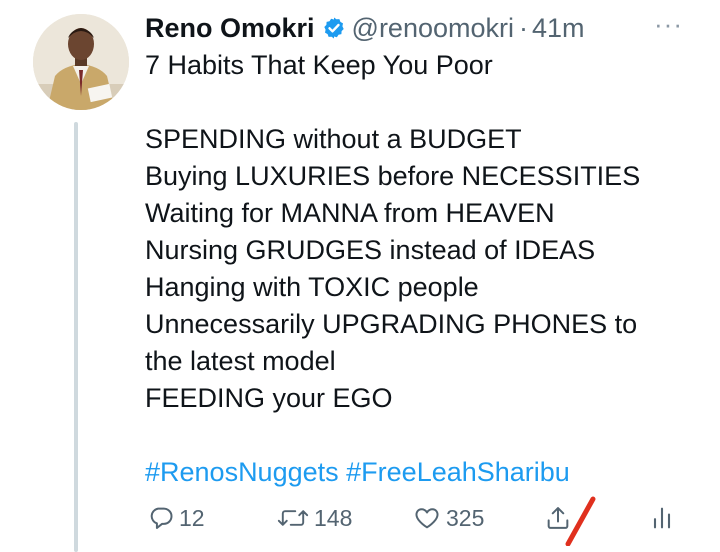 The image size is (720, 552). I want to click on tweet-text-line: Unnecessarily UPGRADING PHONES to, so click(391, 324).